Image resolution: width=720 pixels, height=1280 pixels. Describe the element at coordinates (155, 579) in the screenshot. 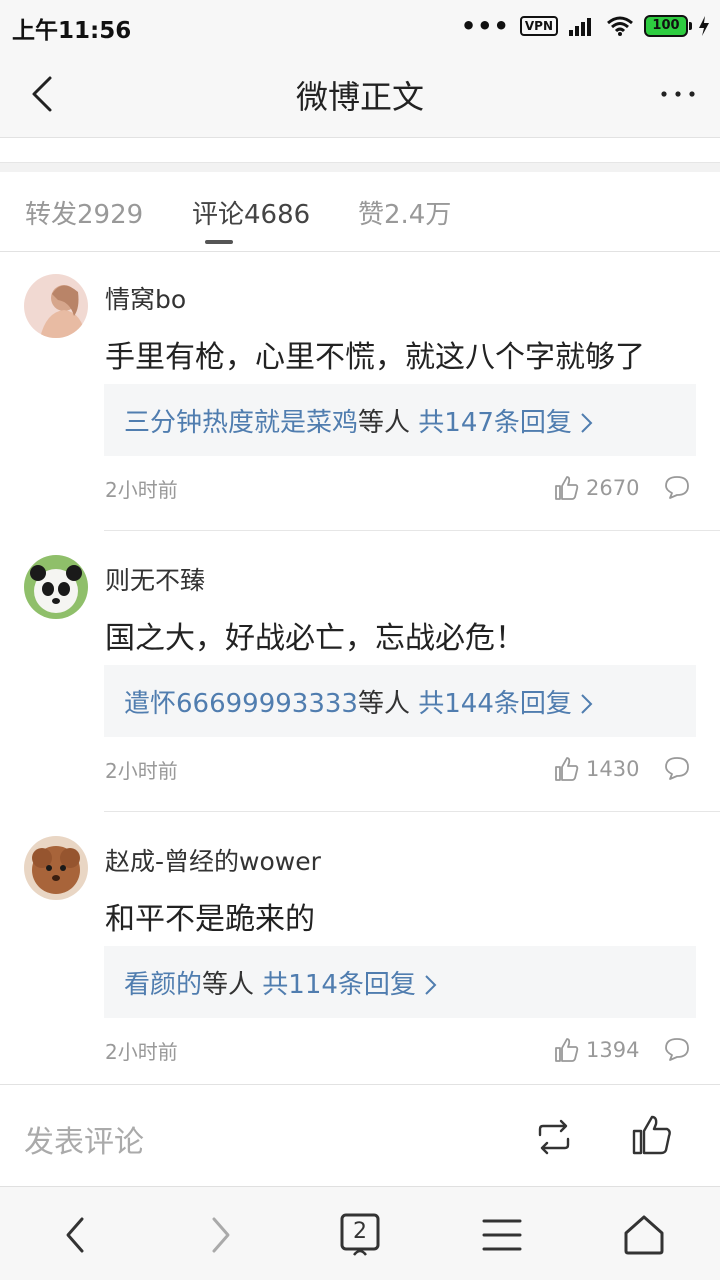

I see `comment-username: 则无不臻` at that location.